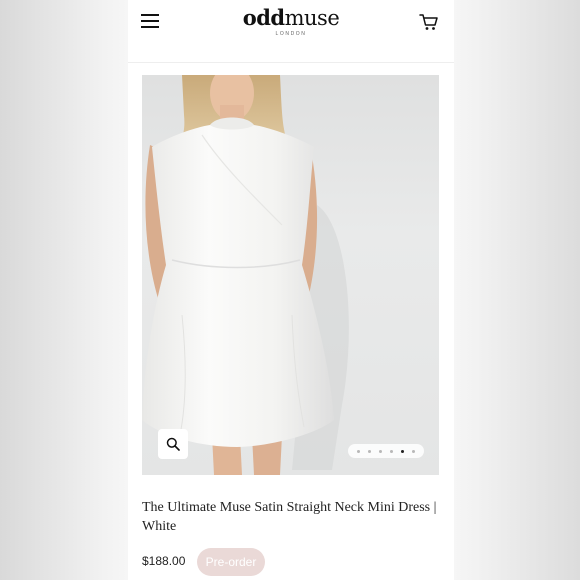 The image size is (580, 580). What do you see at coordinates (263, 17) in the screenshot?
I see `logo-bold-text: odd` at bounding box center [263, 17].